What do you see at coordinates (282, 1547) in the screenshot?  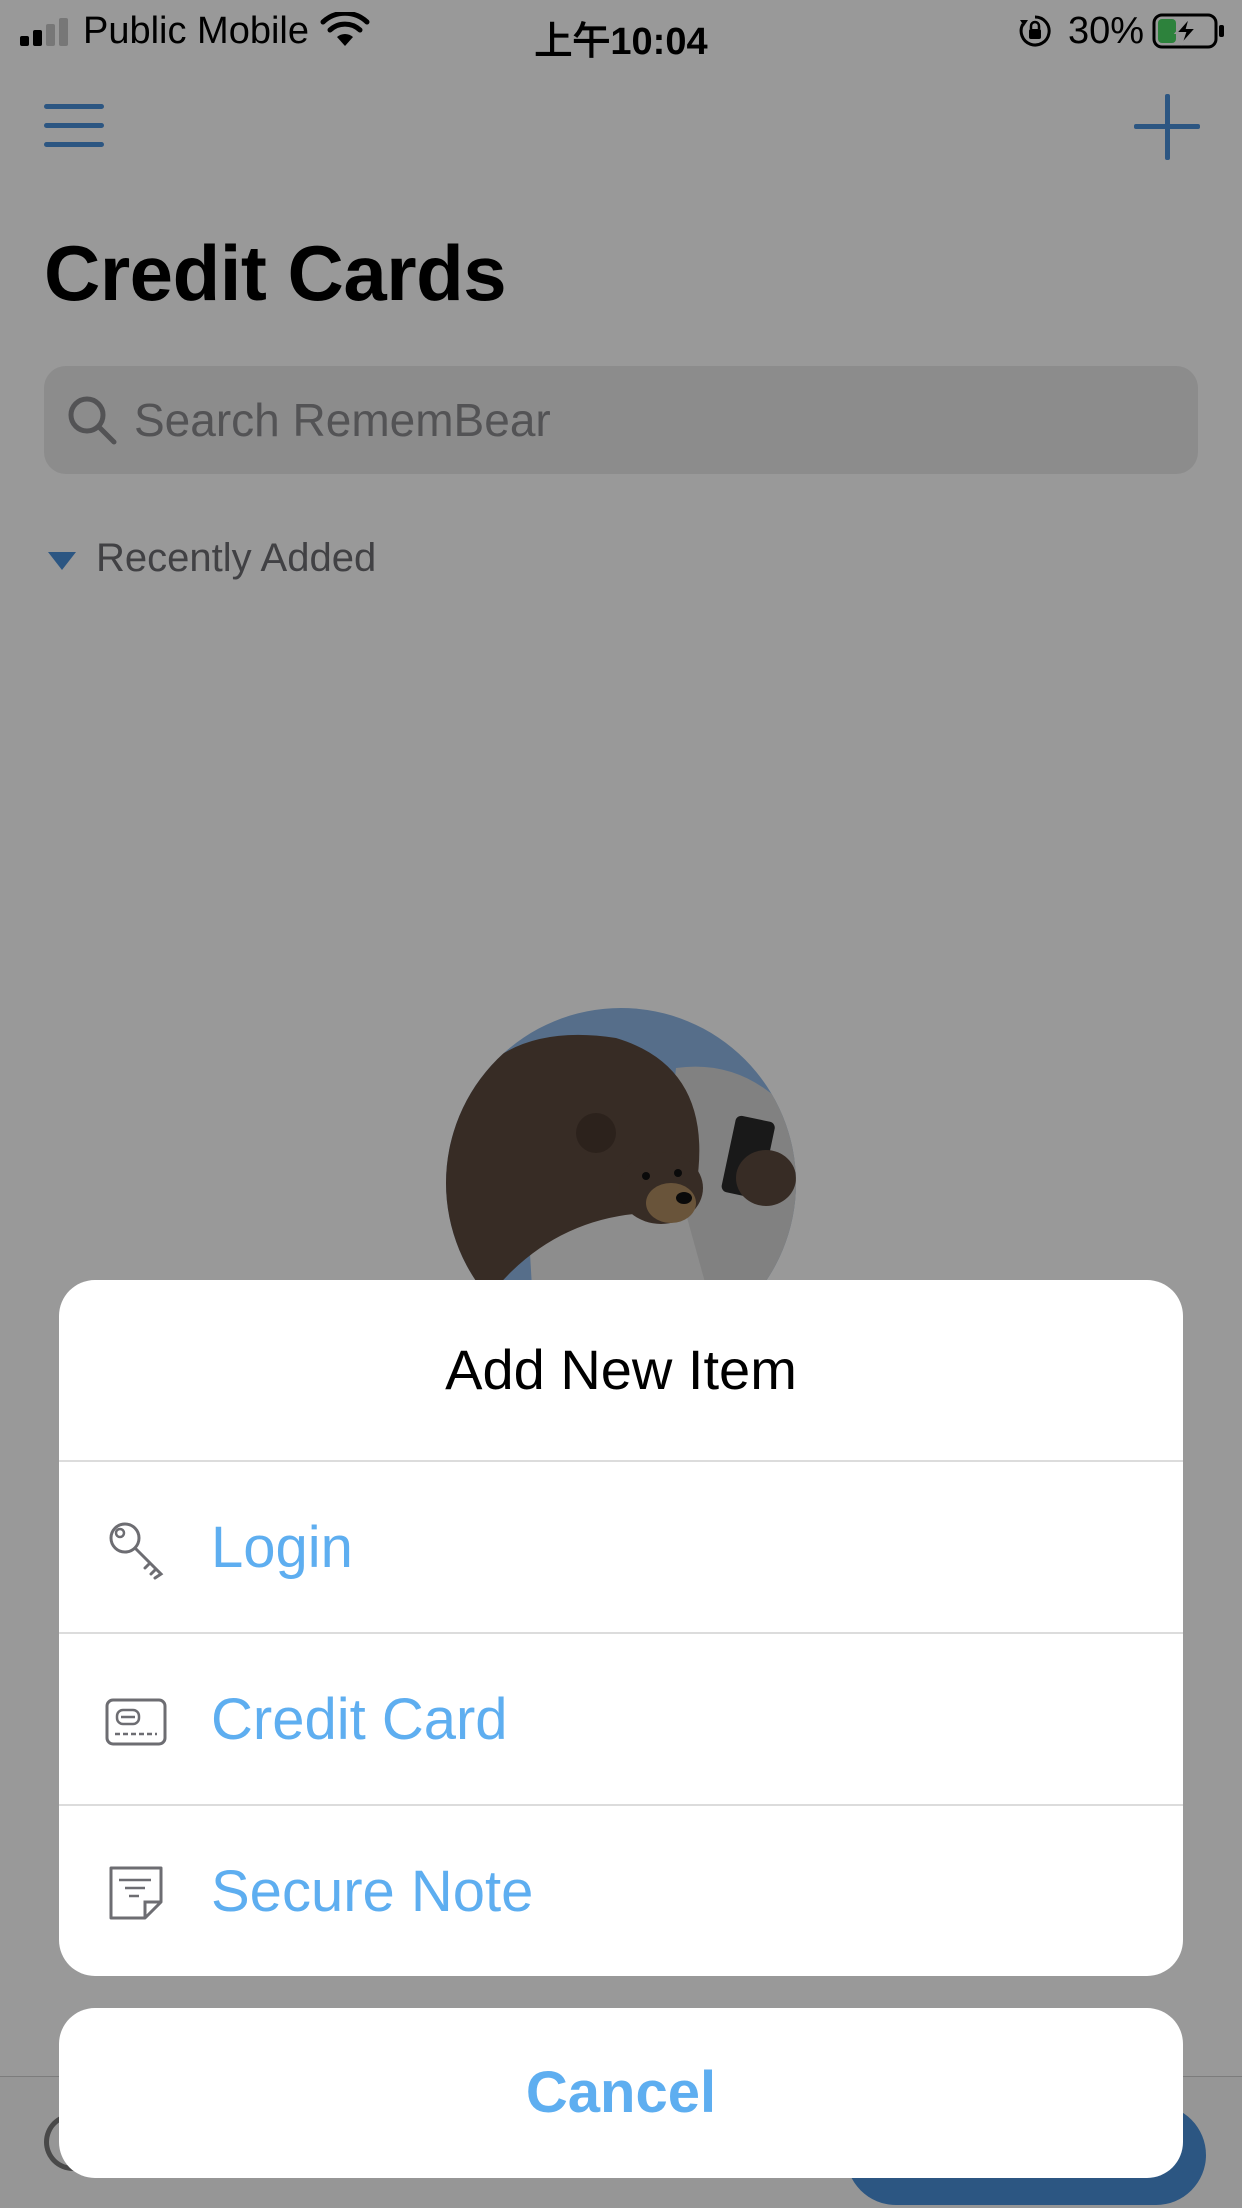 I see `login-option-label: Login` at bounding box center [282, 1547].